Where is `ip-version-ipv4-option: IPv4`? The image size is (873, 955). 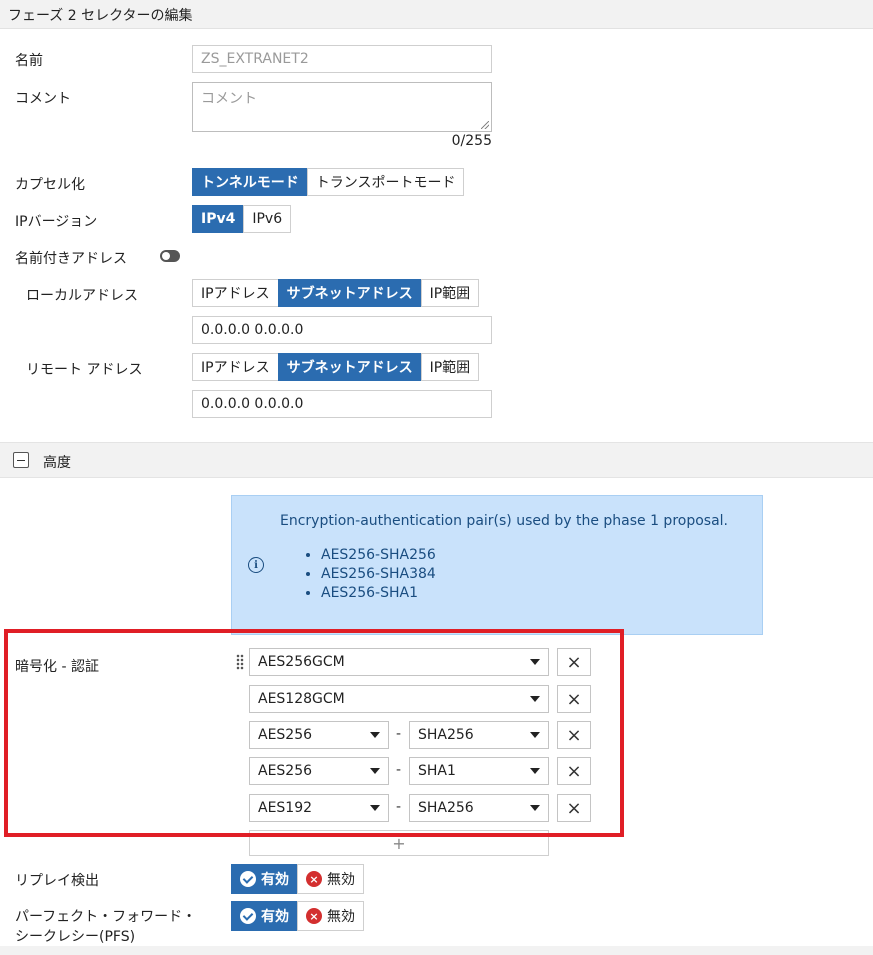 ip-version-ipv4-option: IPv4 is located at coordinates (218, 219).